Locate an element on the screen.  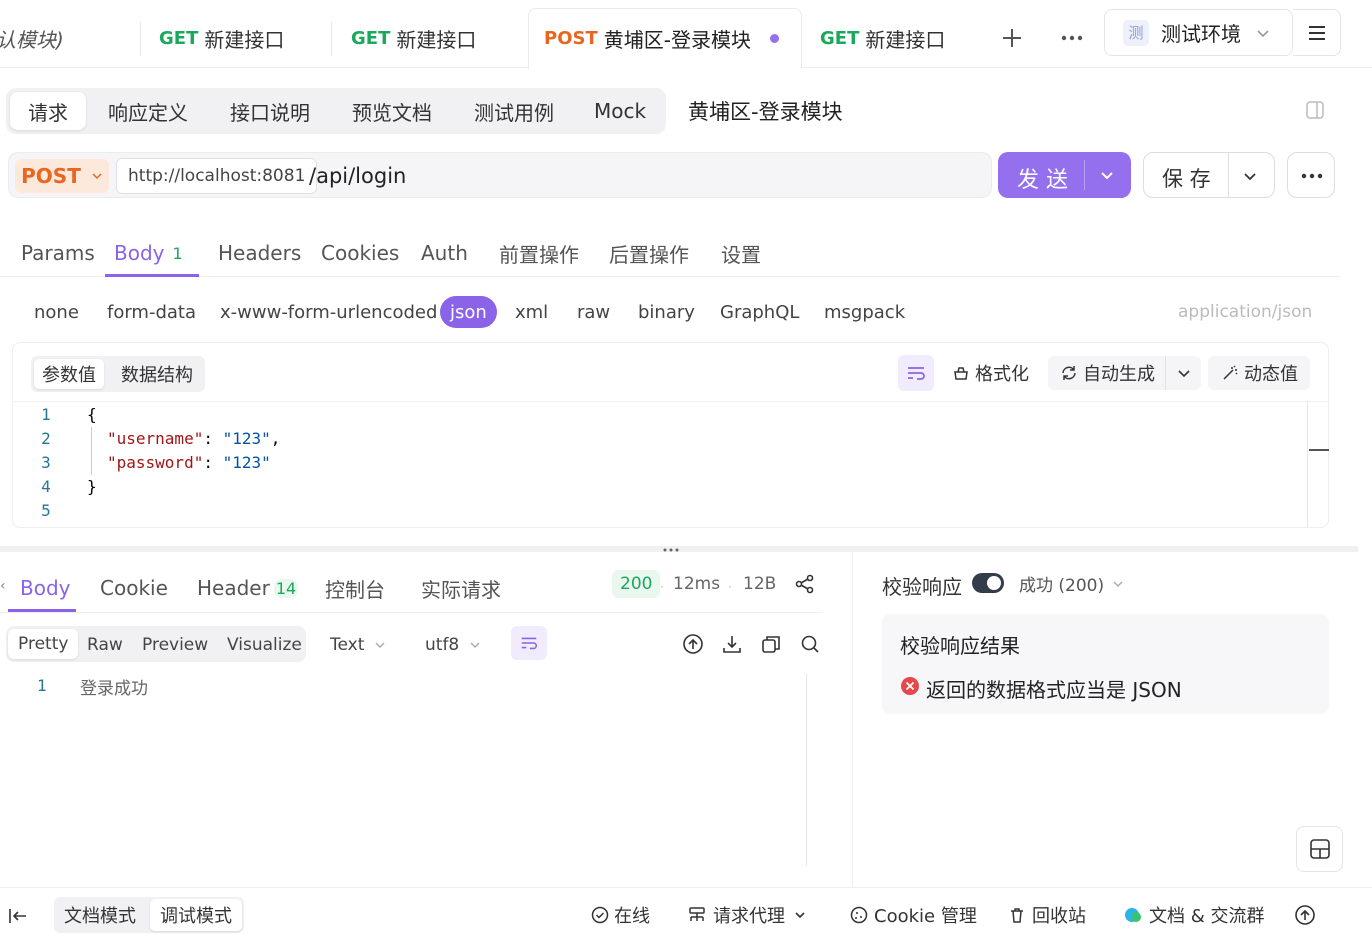
tab-cookies: Cookies is located at coordinates (360, 253).